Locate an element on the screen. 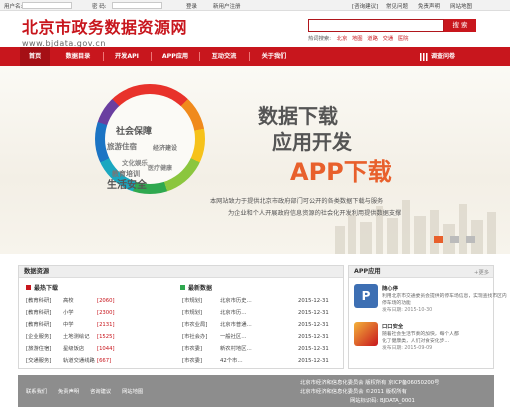 This screenshot has height=414, width=510. latest-row-cat: [市农委] is located at coordinates (192, 361).